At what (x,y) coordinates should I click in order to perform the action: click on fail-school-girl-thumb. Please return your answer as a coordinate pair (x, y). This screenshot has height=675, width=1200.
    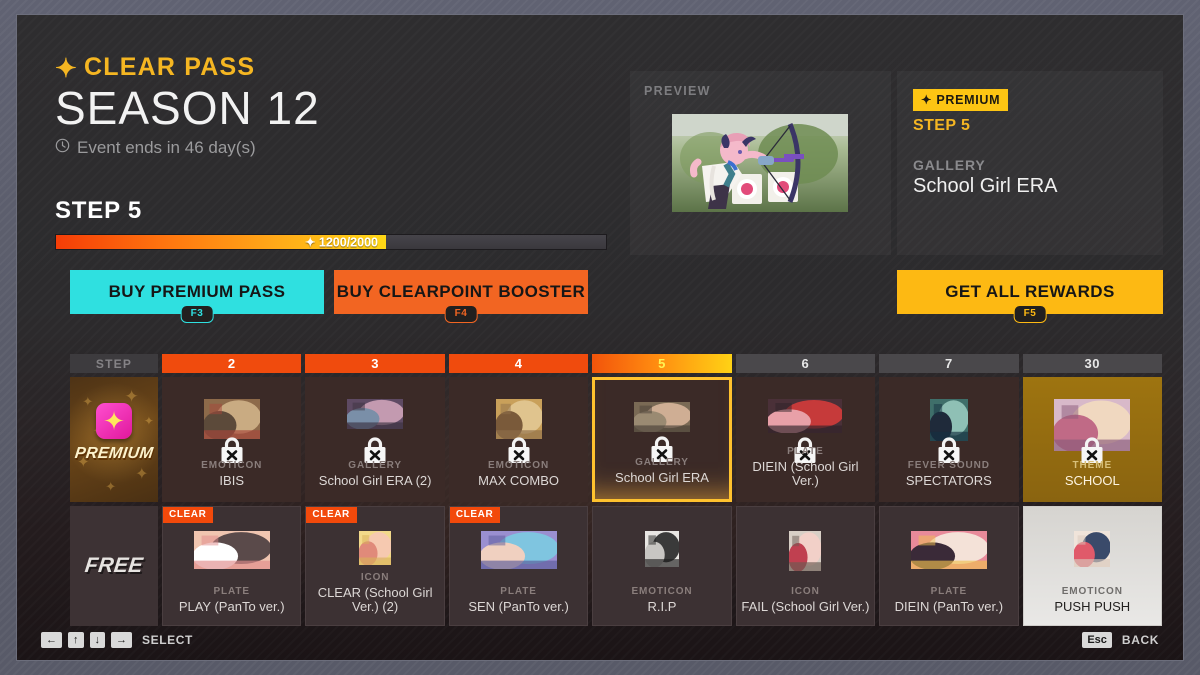
    Looking at the image, I should click on (805, 551).